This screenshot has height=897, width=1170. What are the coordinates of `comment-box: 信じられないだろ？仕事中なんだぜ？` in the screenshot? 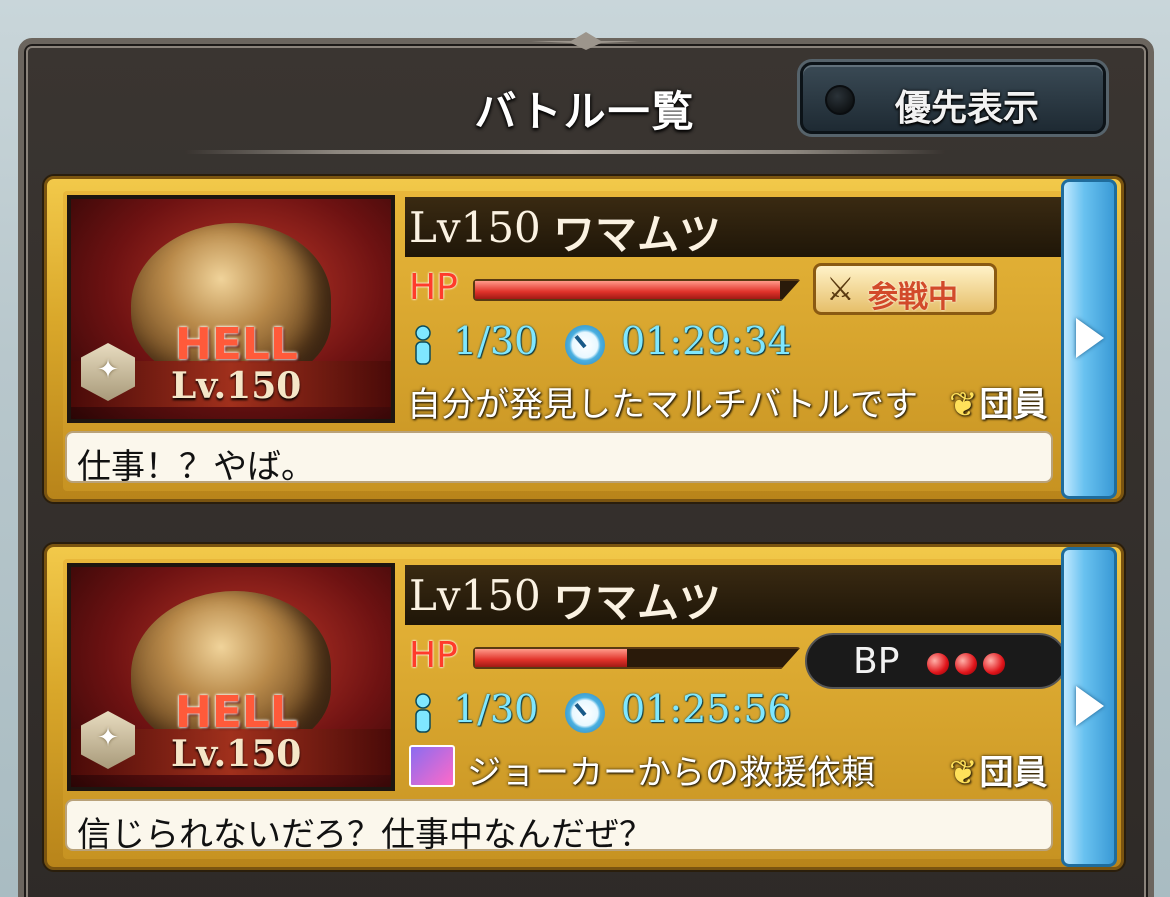 It's located at (559, 827).